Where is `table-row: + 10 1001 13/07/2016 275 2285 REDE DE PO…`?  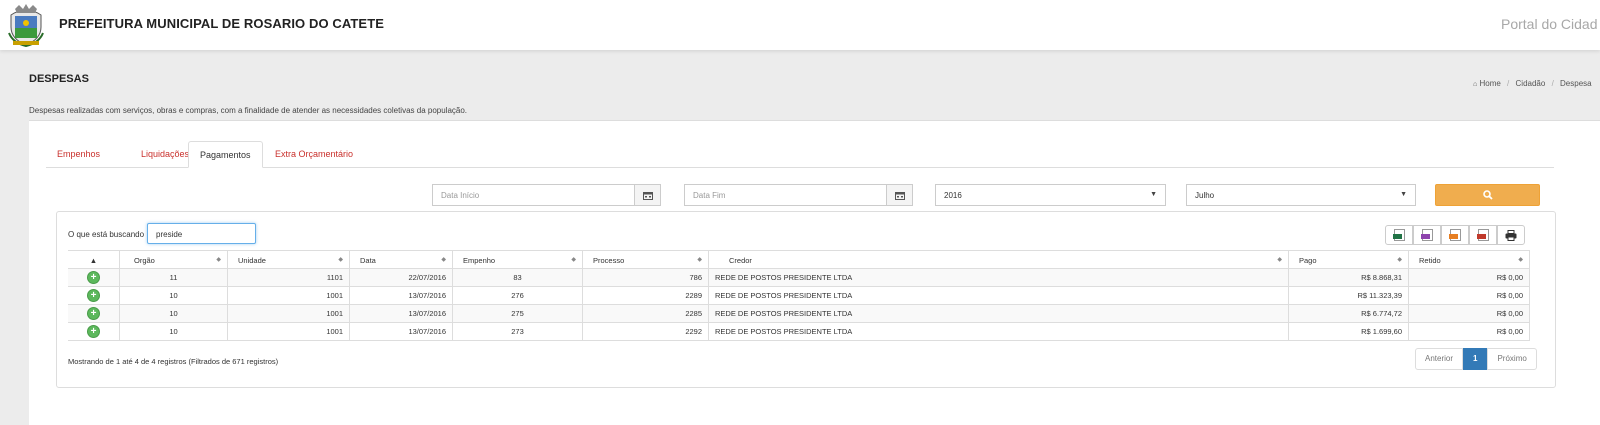
table-row: + 10 1001 13/07/2016 275 2285 REDE DE PO… is located at coordinates (799, 314).